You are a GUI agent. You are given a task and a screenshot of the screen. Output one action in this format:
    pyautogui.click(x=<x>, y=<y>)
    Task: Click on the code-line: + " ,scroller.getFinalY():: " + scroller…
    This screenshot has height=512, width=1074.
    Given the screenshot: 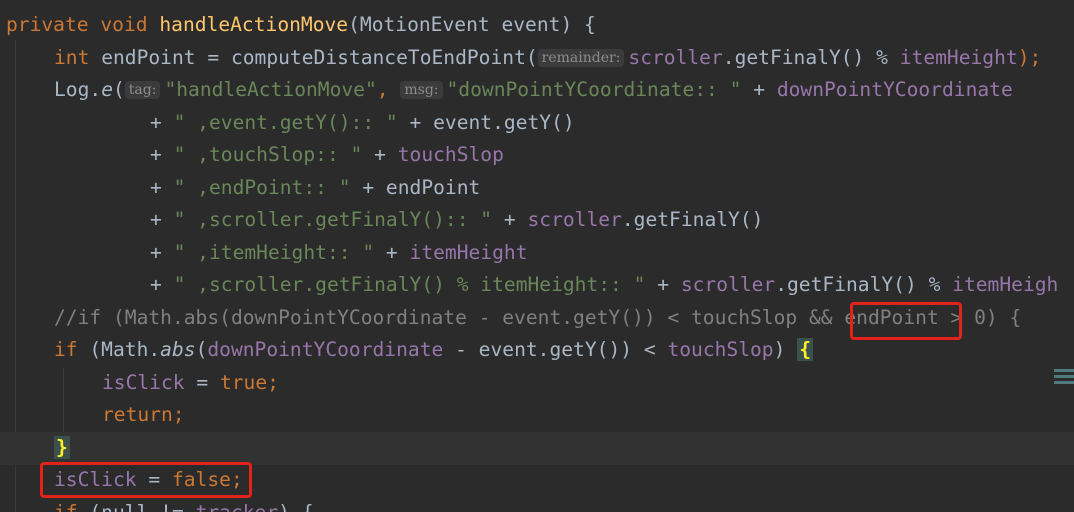 What is the action you would take?
    pyautogui.click(x=537, y=220)
    